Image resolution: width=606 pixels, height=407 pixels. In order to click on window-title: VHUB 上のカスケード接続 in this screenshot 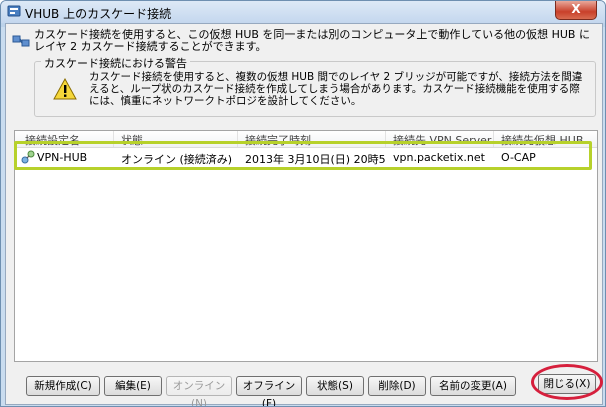, I will do `click(98, 14)`.